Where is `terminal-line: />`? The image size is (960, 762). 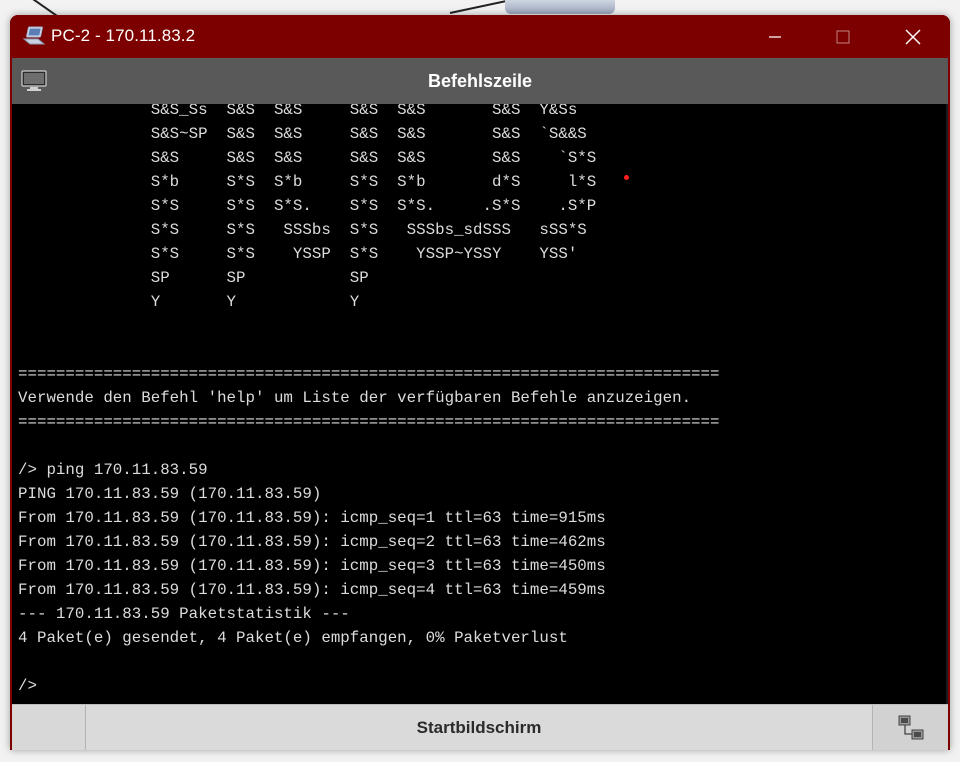 terminal-line: /> is located at coordinates (27, 686).